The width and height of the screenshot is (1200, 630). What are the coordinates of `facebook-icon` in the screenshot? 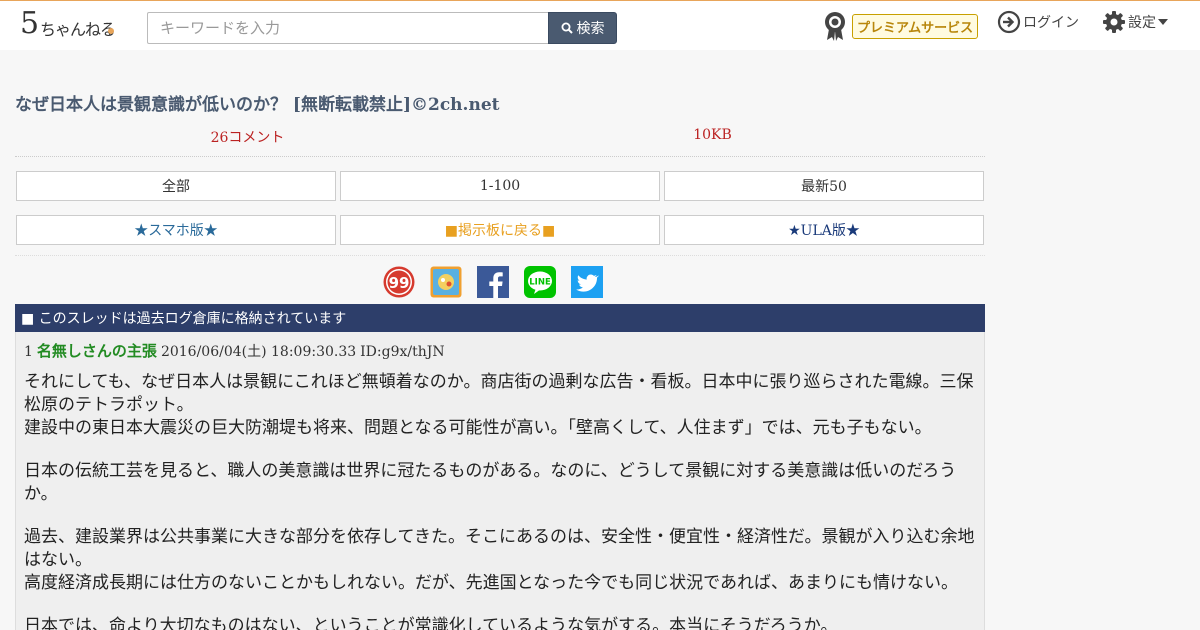 It's located at (493, 282).